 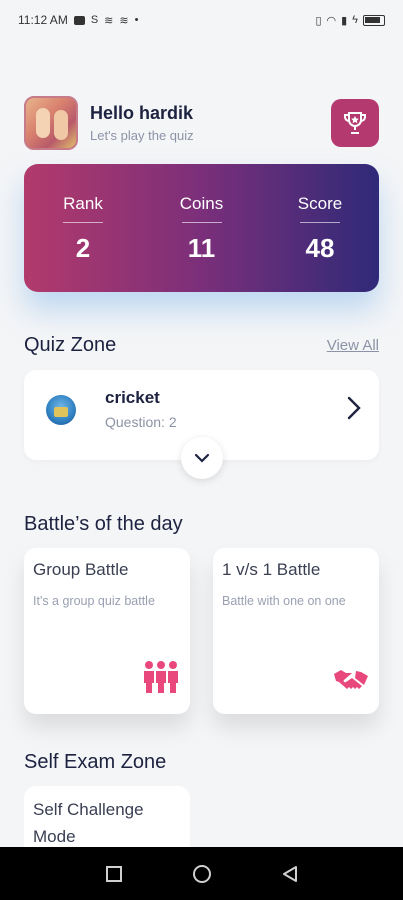 I want to click on self-exam-title: Self Exam Zone, so click(x=95, y=762).